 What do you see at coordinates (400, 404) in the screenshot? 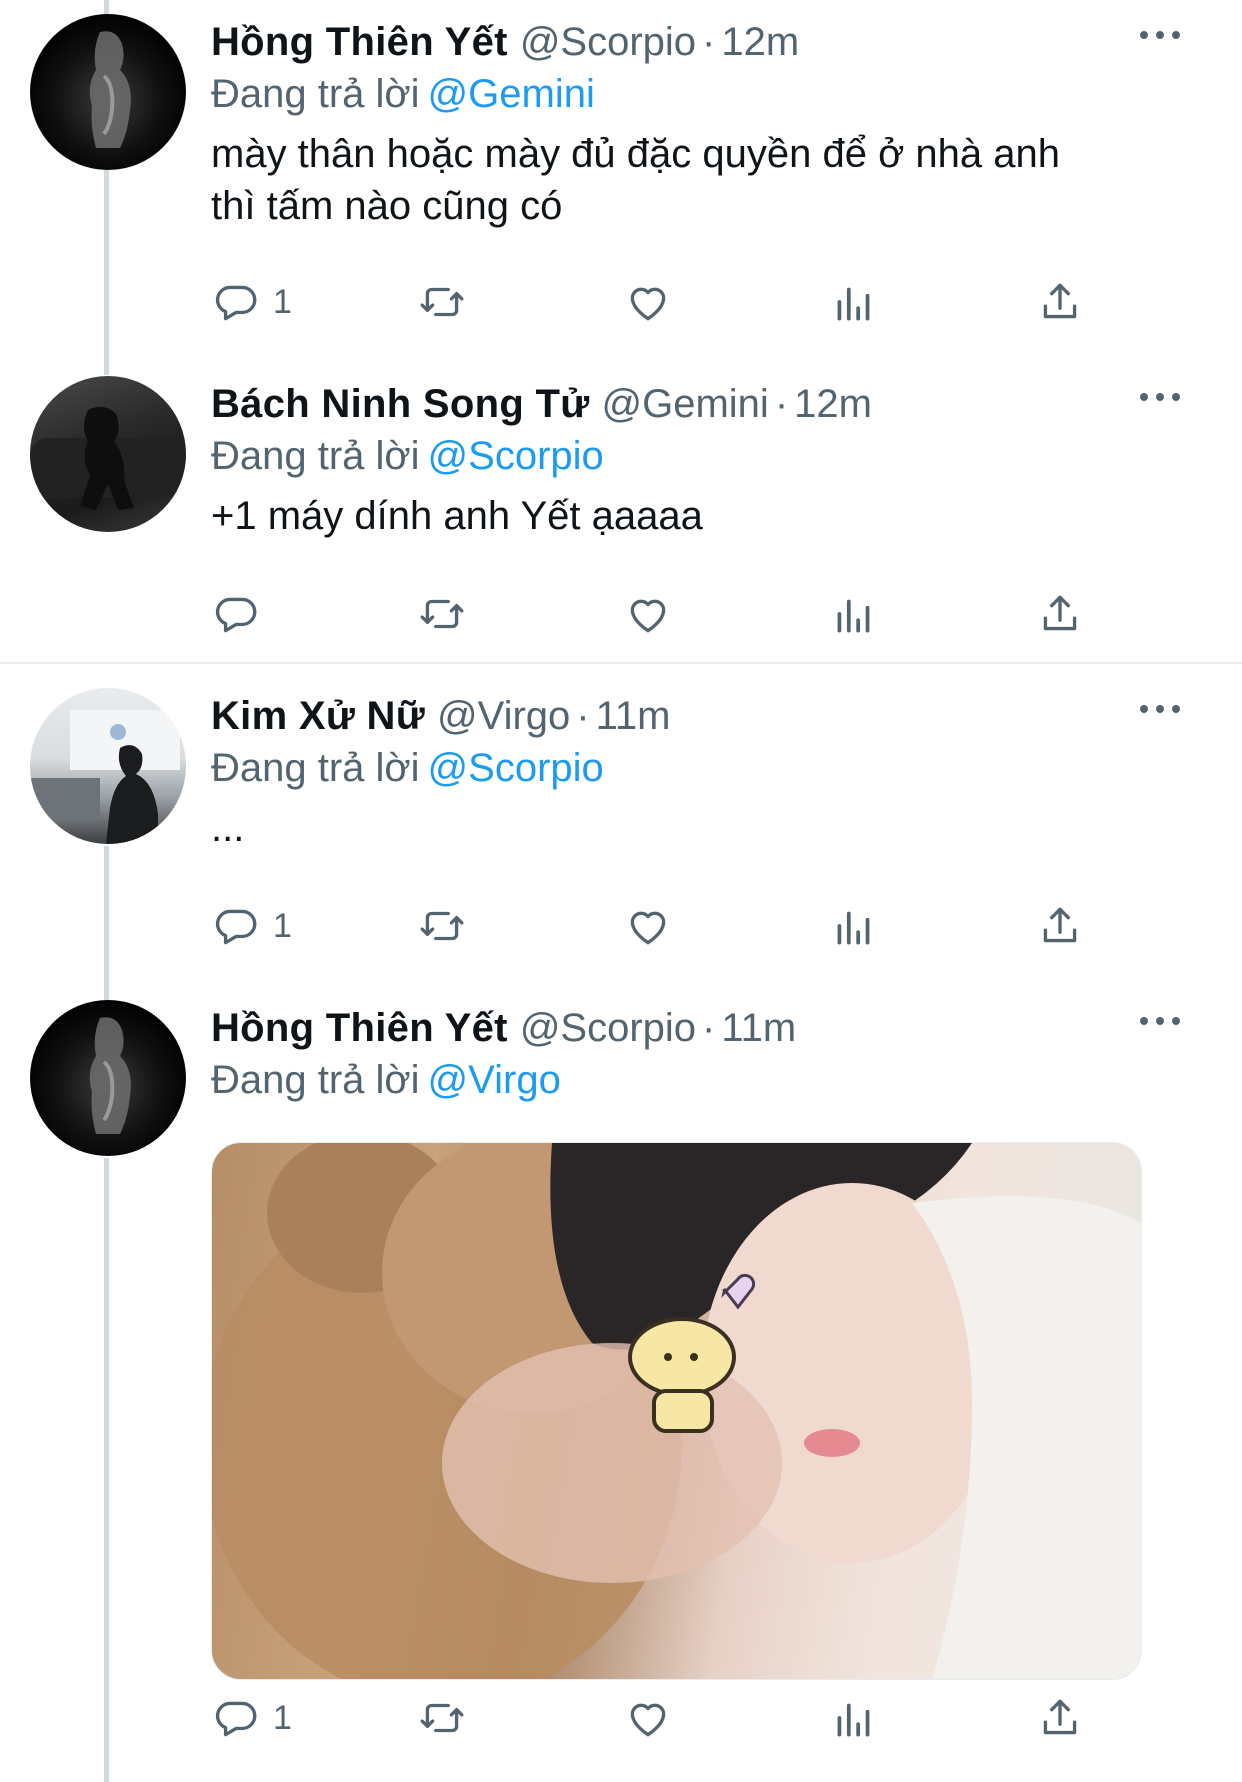
I see `display-name: Bách Ninh Song Tử` at bounding box center [400, 404].